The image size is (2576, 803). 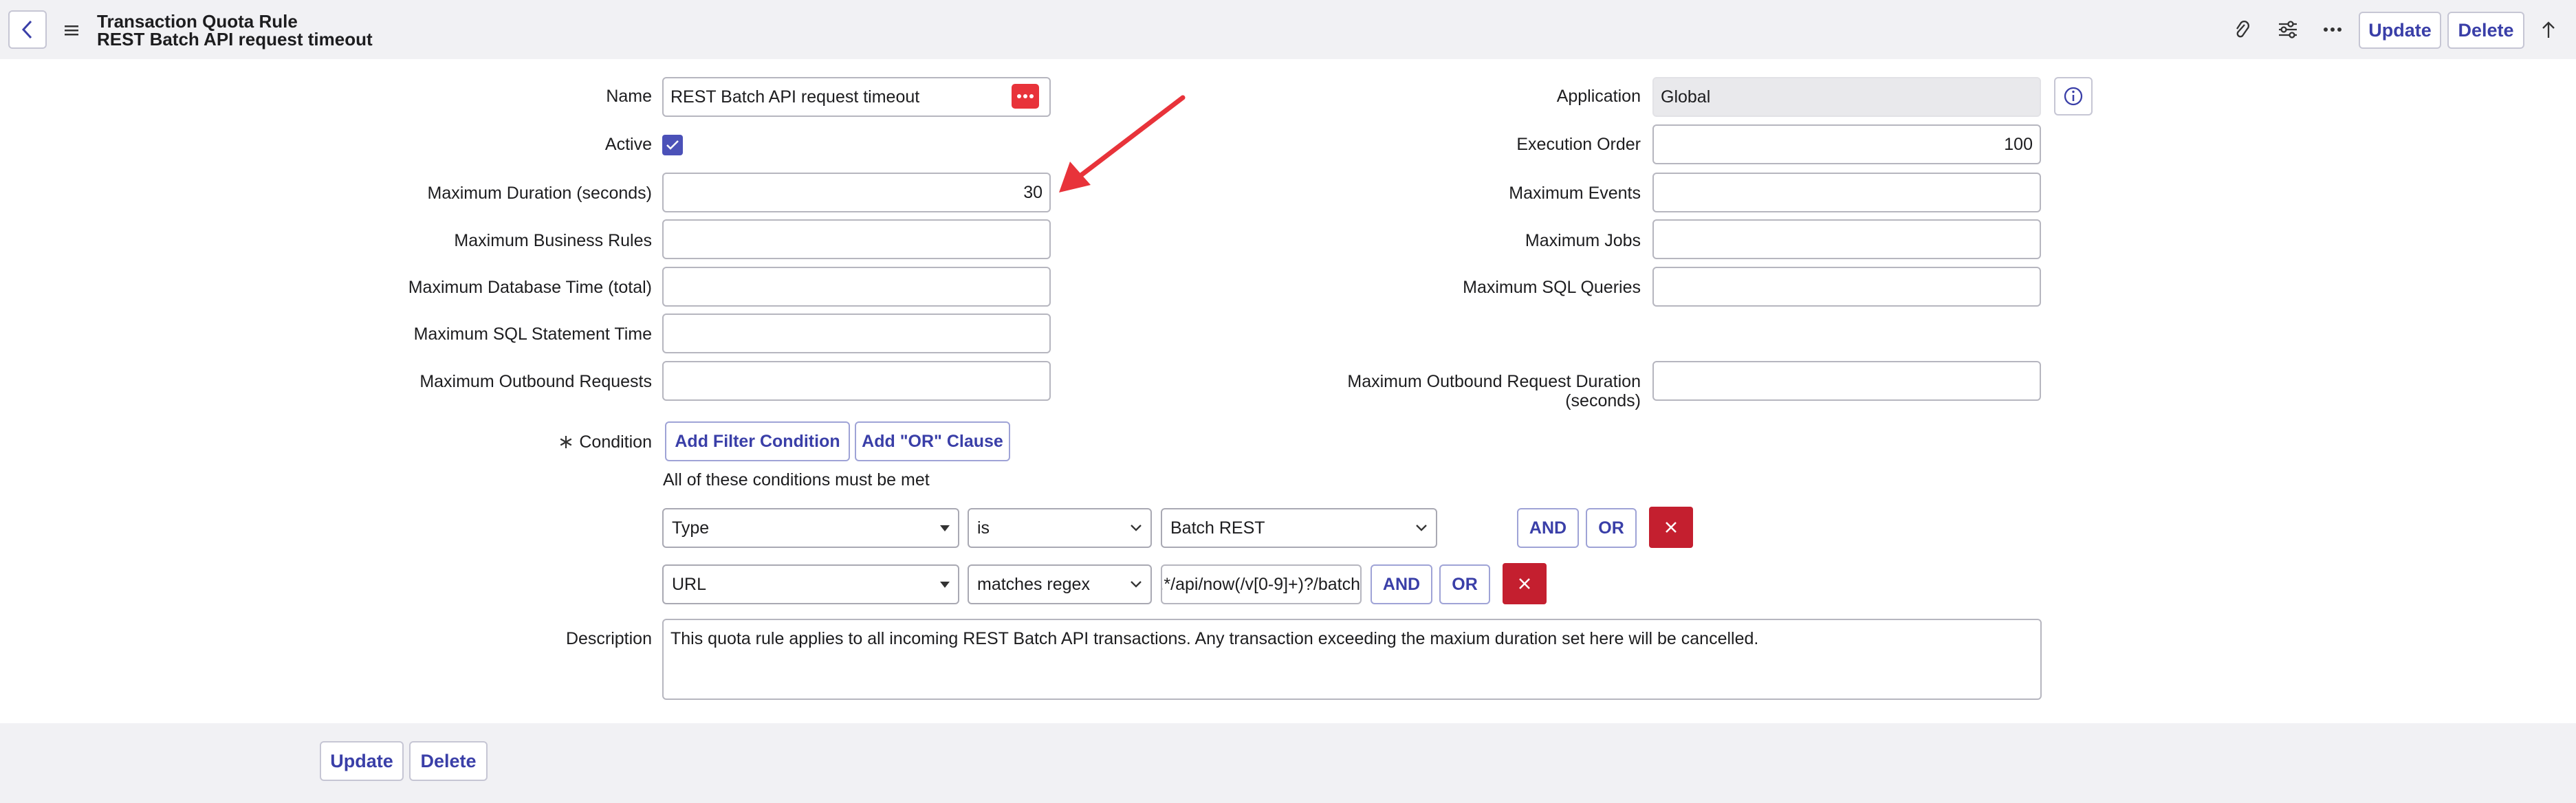 What do you see at coordinates (553, 240) in the screenshot?
I see `max-business-rules-label: Maximum Business Rules` at bounding box center [553, 240].